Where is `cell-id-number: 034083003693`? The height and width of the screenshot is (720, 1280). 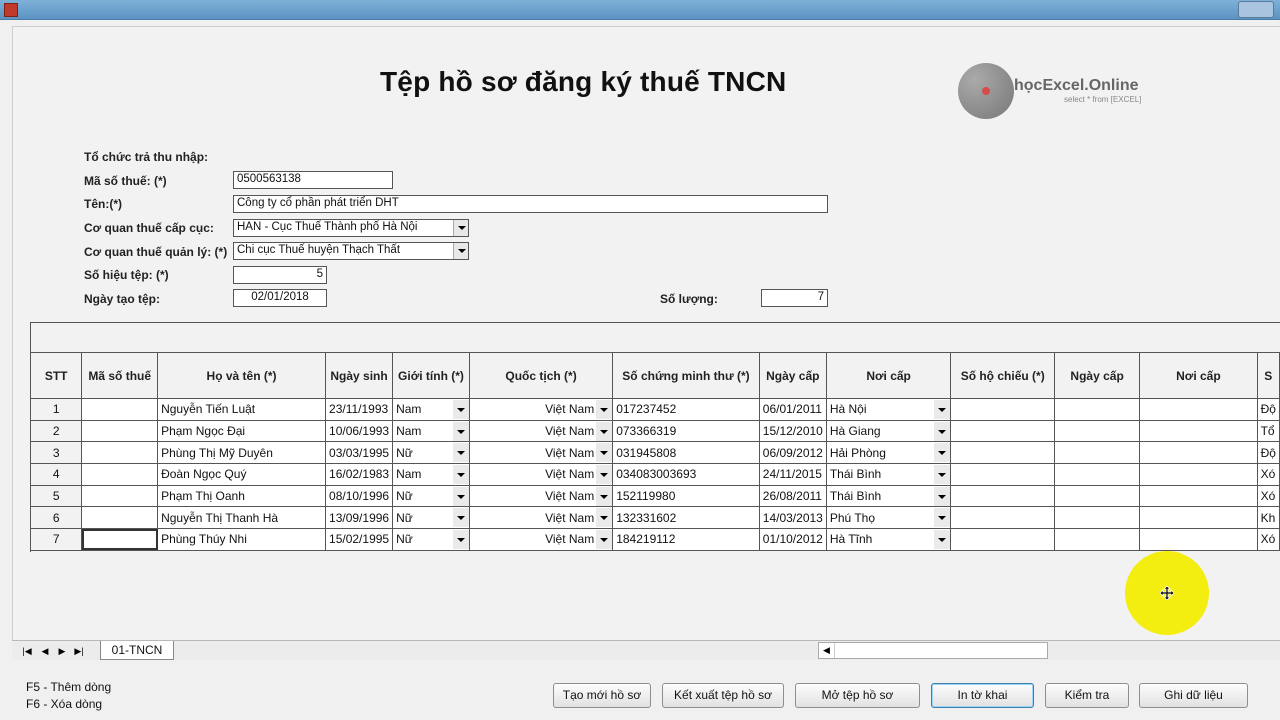 cell-id-number: 034083003693 is located at coordinates (686, 474).